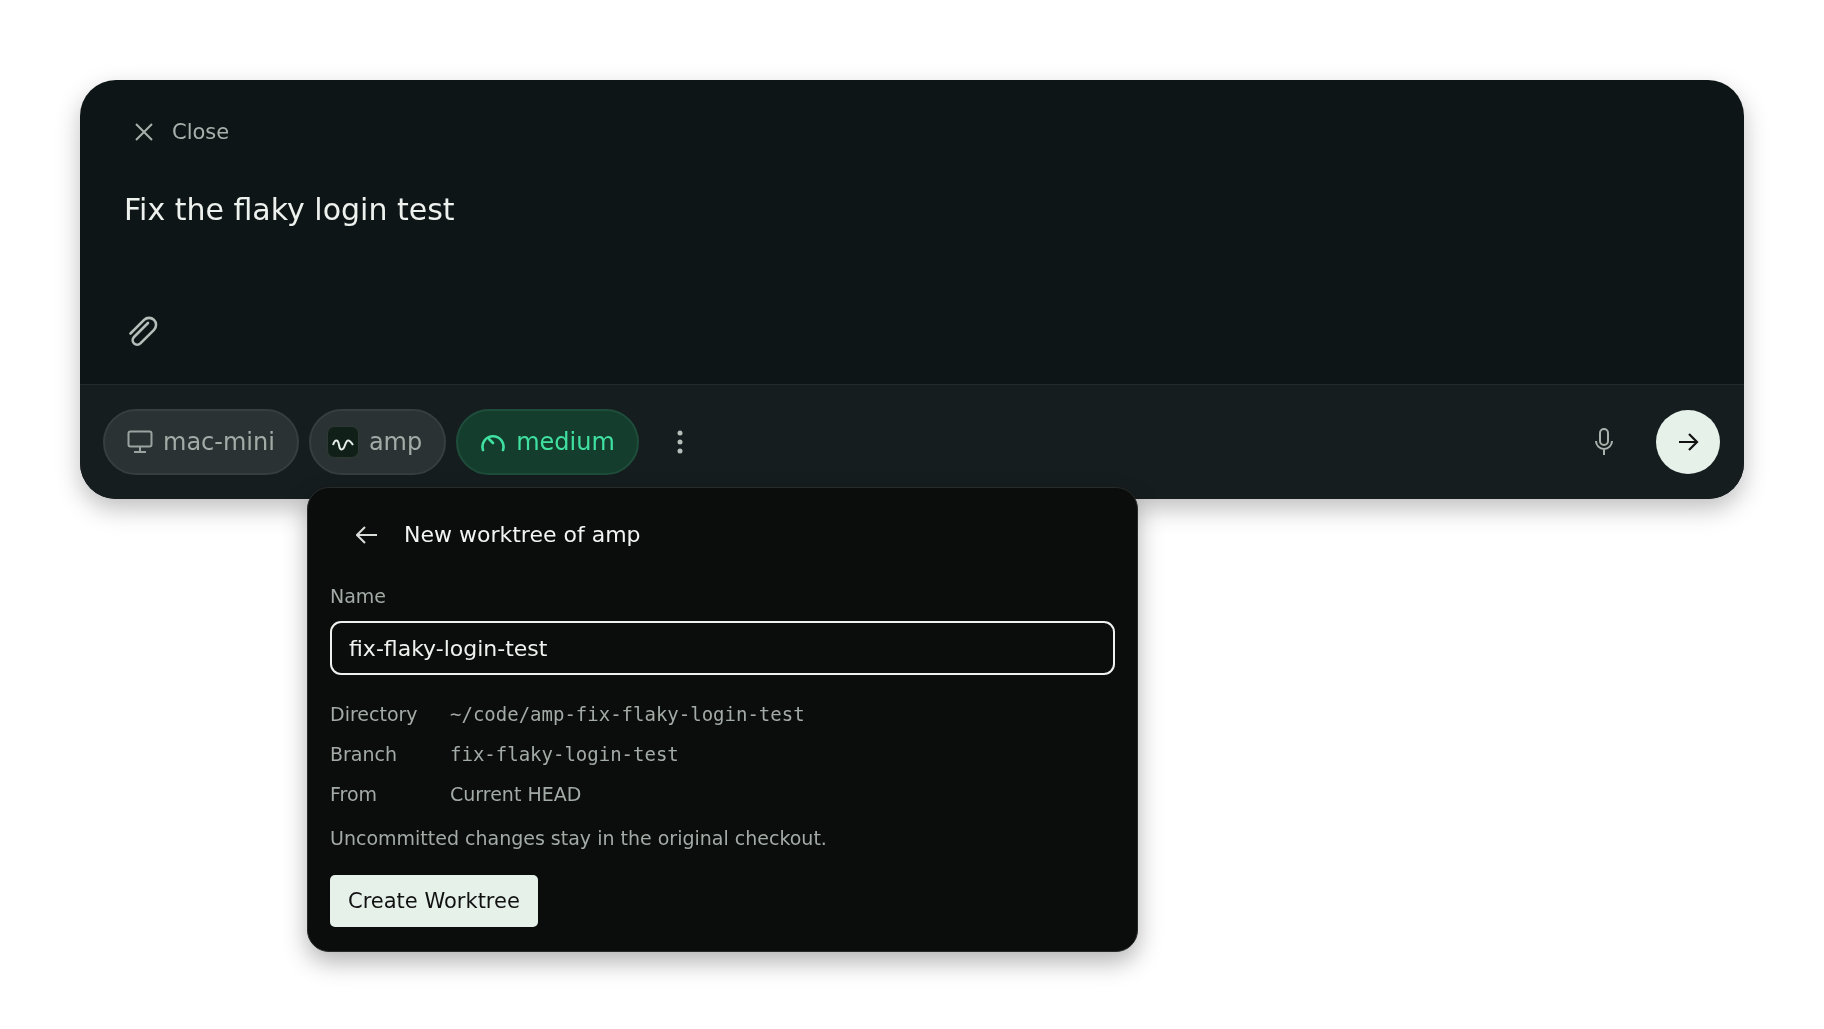 The height and width of the screenshot is (1029, 1824). What do you see at coordinates (722, 648) in the screenshot?
I see `name-input-field: fix-flaky-login-test` at bounding box center [722, 648].